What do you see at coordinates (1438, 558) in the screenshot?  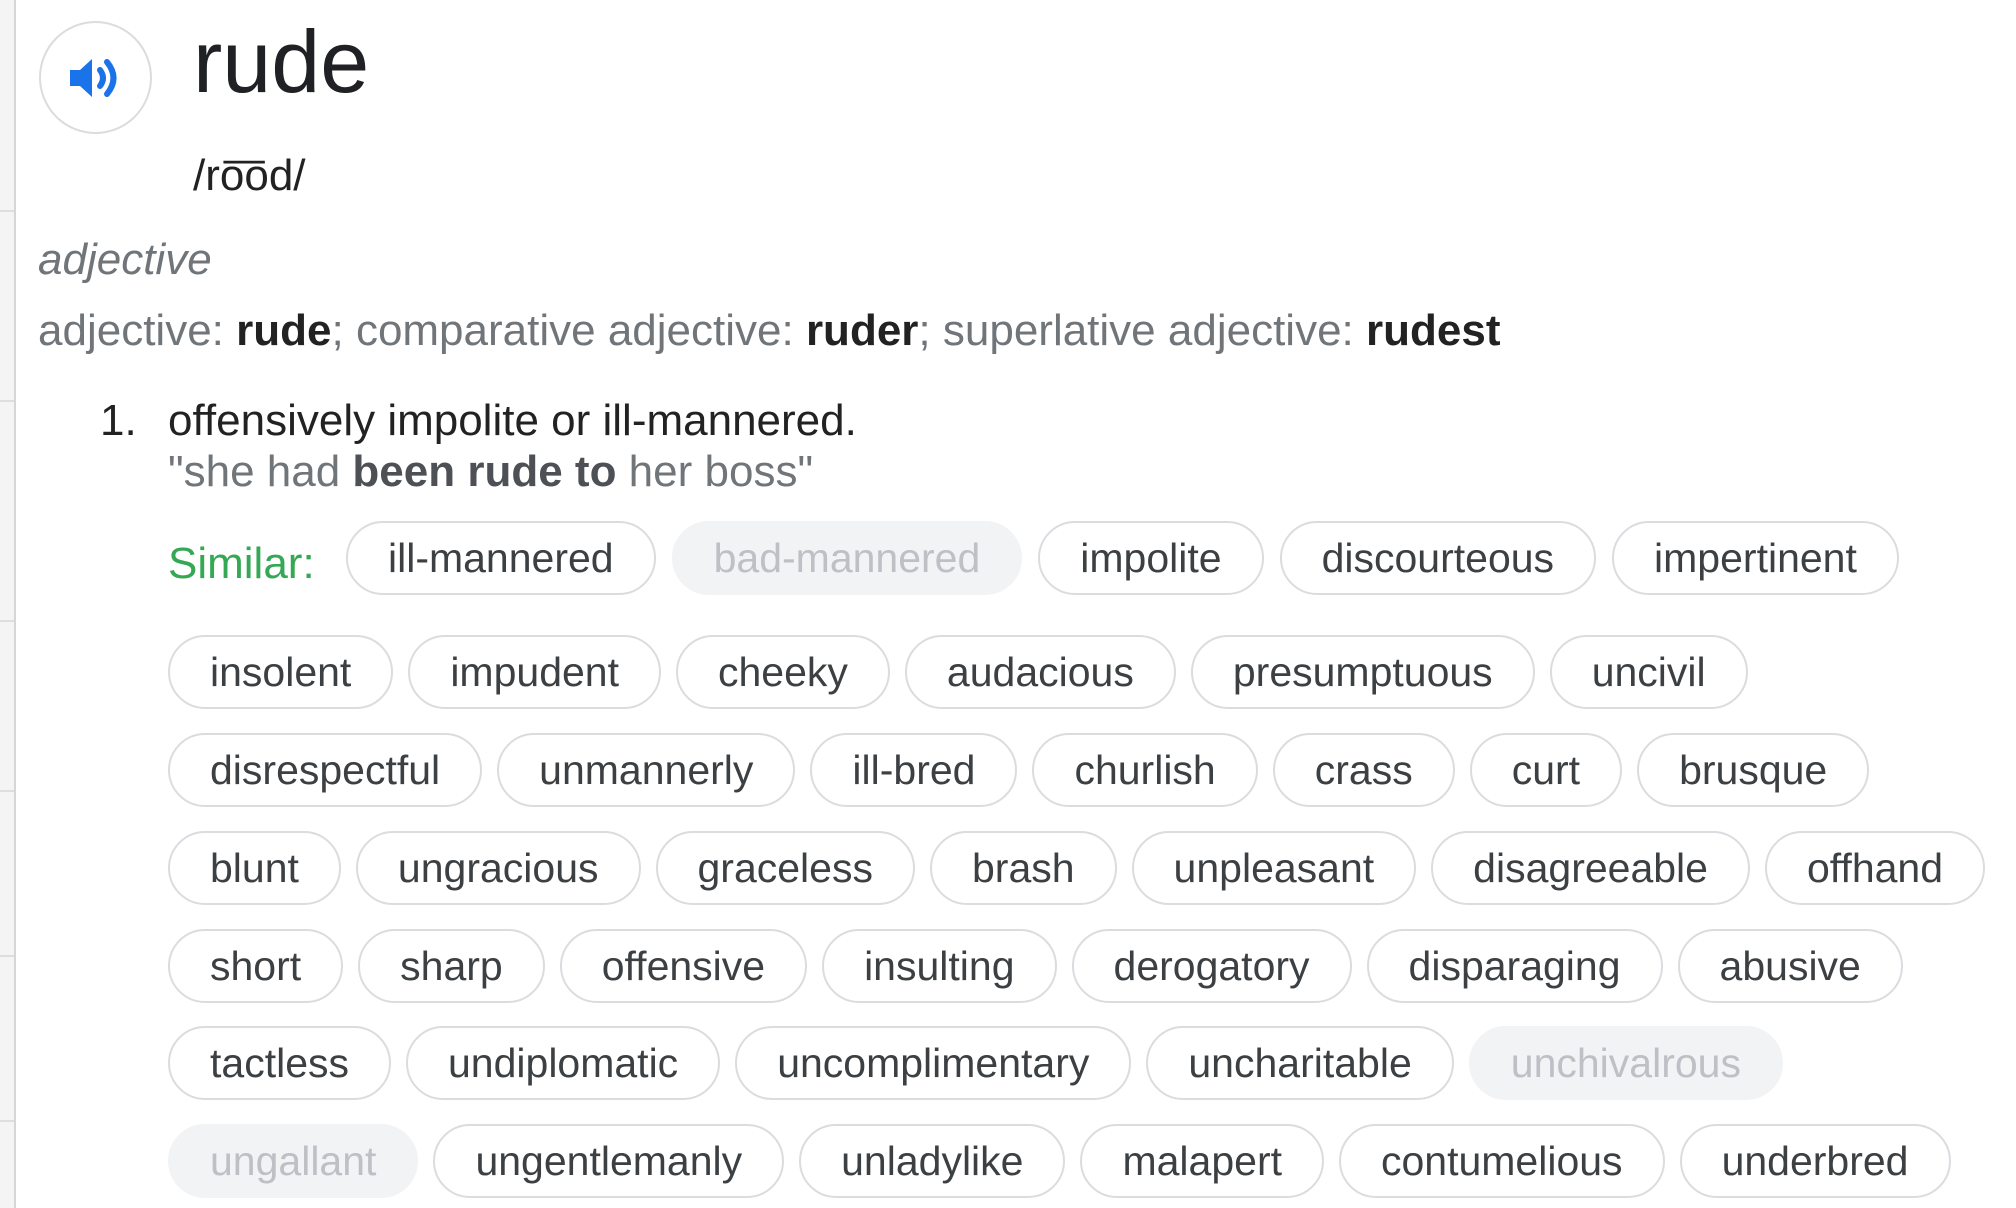 I see `synonym-chip: discourteous` at bounding box center [1438, 558].